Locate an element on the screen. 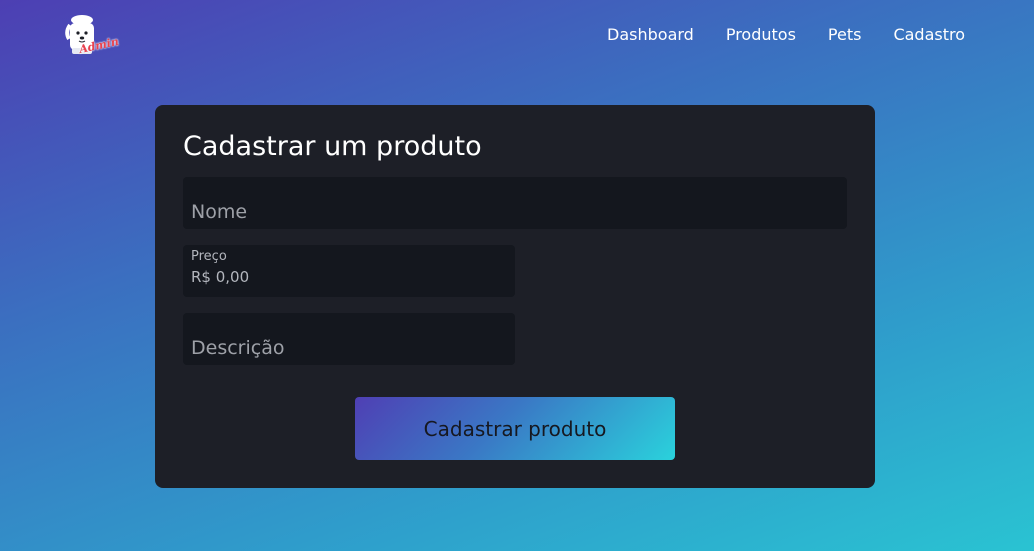 This screenshot has height=551, width=1034. nav-item-dashboard: Dashboard is located at coordinates (650, 35).